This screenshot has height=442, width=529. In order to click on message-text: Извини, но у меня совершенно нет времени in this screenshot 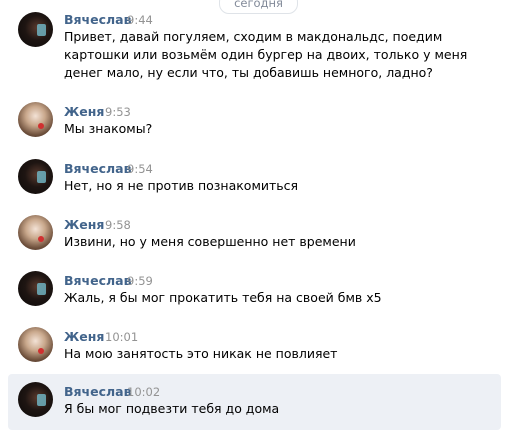, I will do `click(210, 241)`.